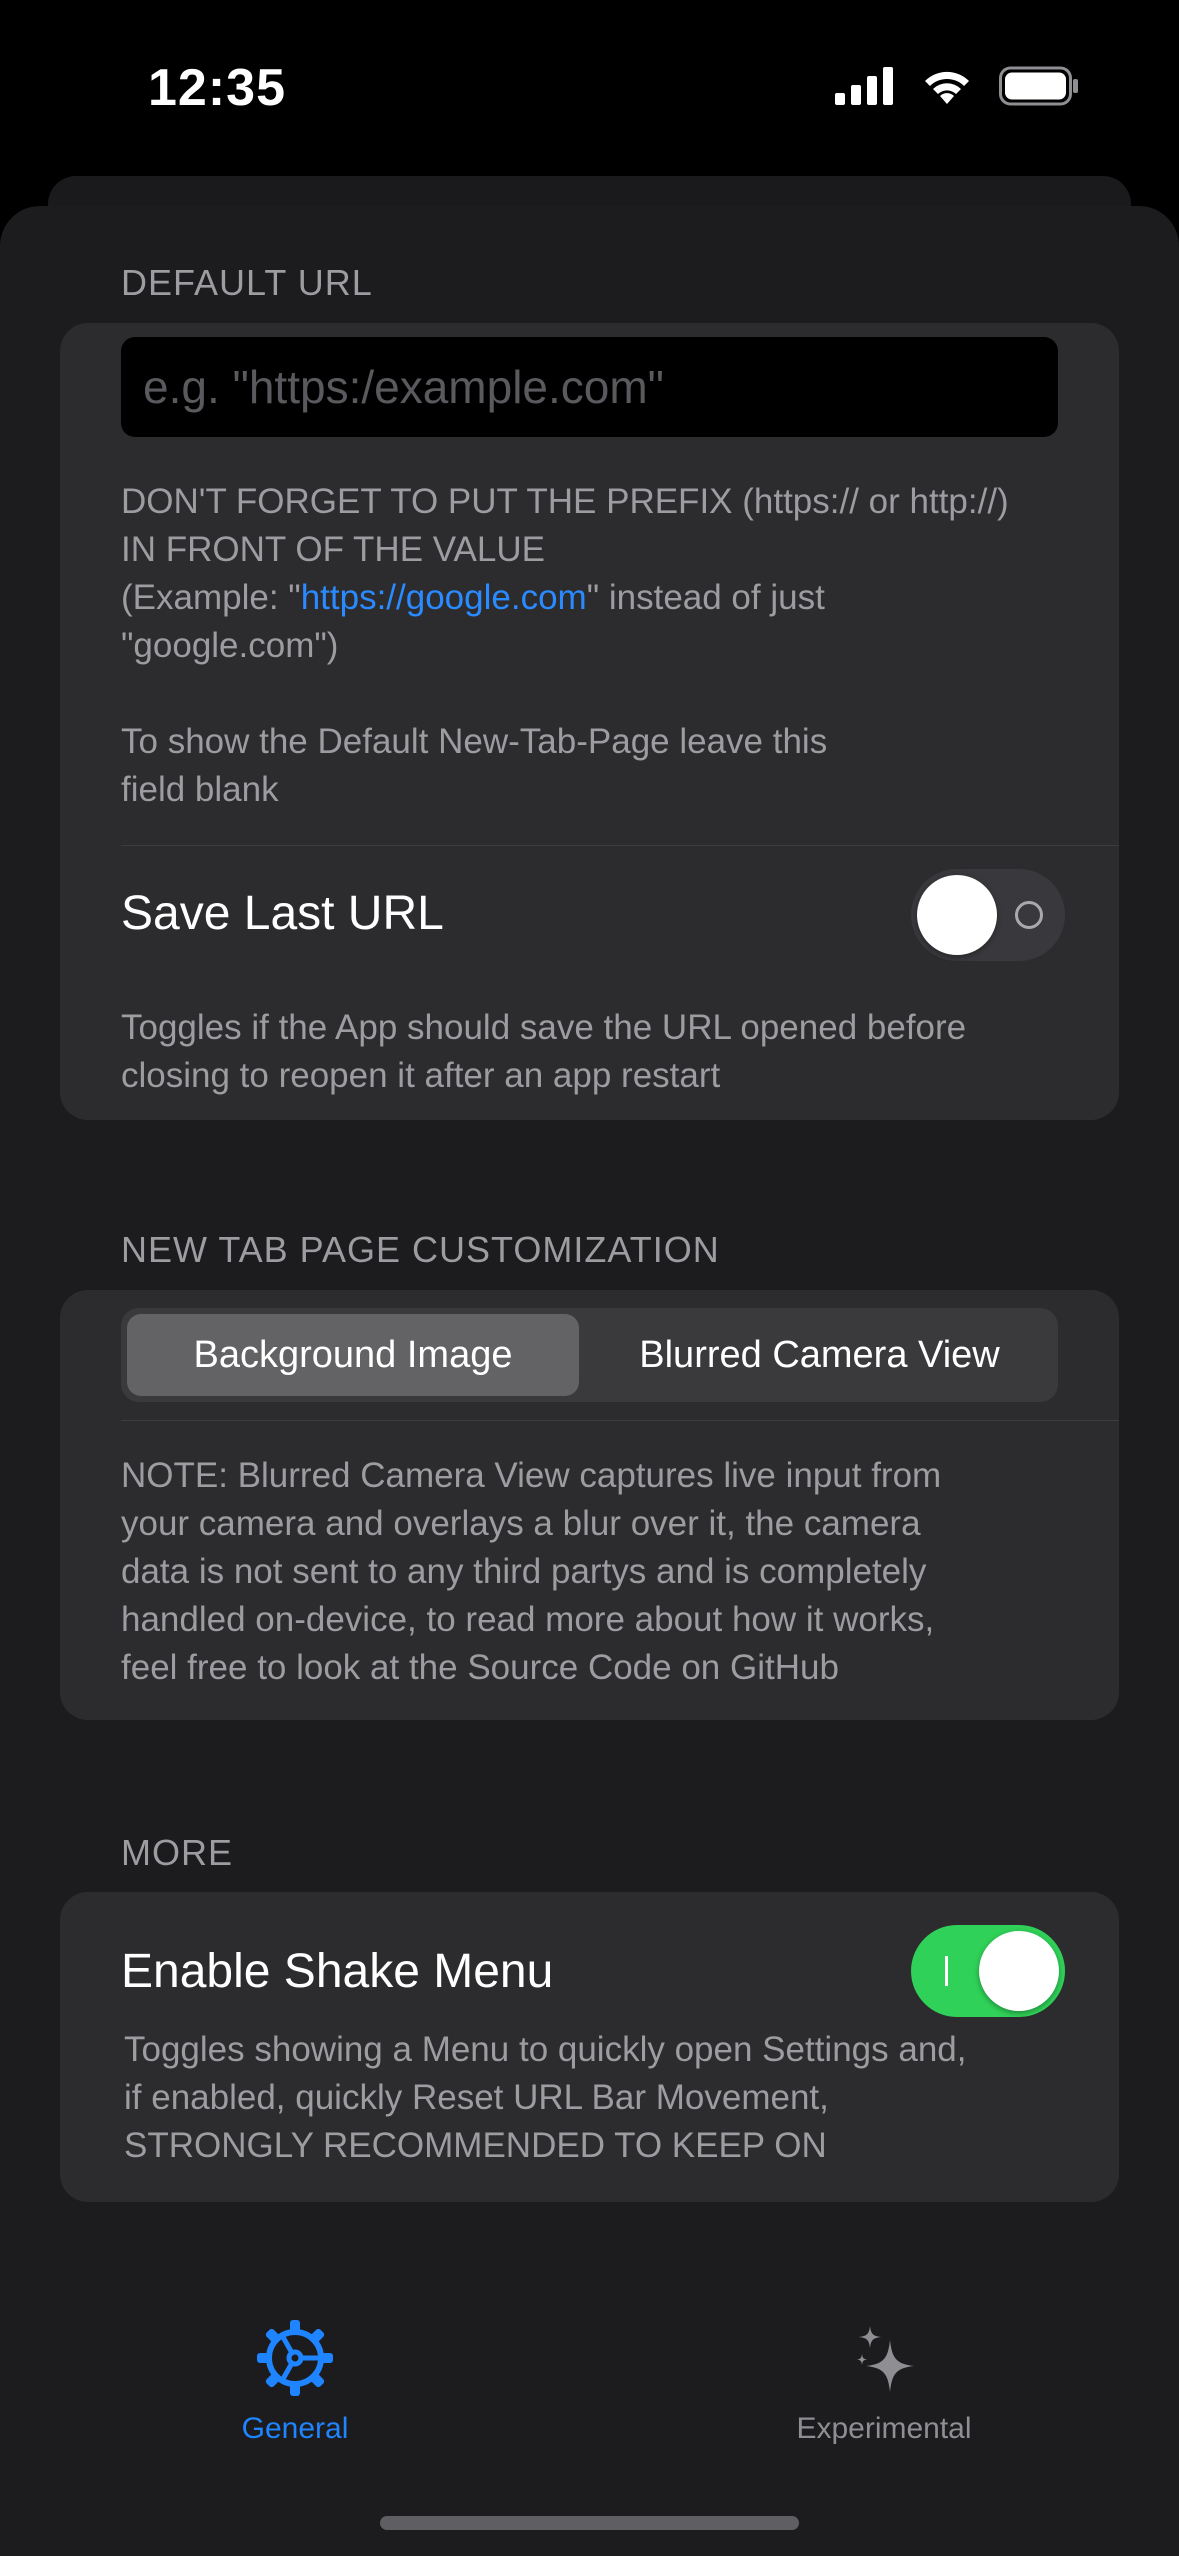  Describe the element at coordinates (177, 1852) in the screenshot. I see `section-header-more: MORE` at that location.